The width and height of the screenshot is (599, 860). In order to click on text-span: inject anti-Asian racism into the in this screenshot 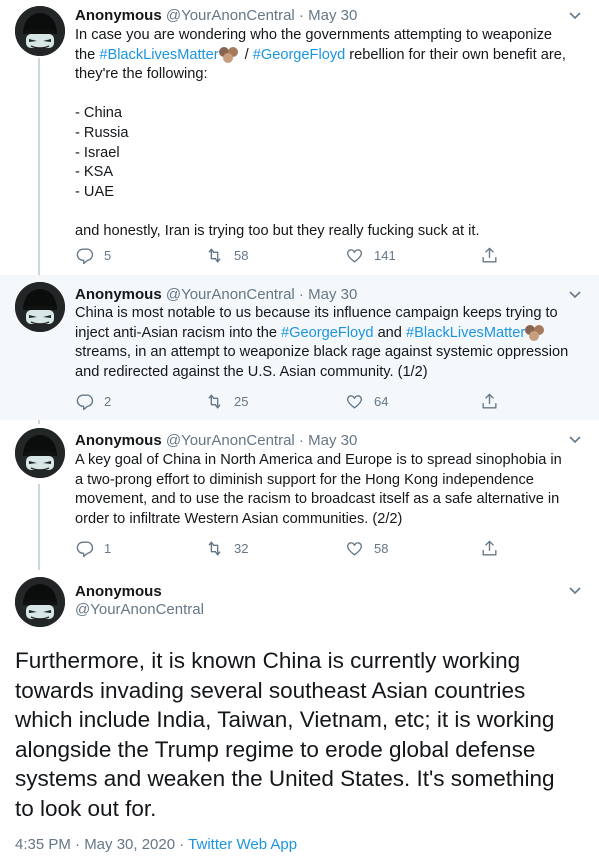, I will do `click(178, 332)`.